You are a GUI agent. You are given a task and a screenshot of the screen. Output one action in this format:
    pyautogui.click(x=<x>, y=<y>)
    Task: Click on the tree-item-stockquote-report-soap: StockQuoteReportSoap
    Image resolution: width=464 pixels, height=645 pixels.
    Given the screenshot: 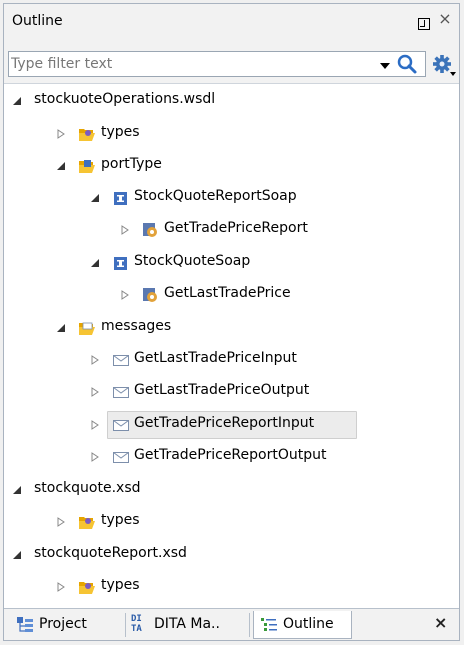 What is the action you would take?
    pyautogui.click(x=231, y=197)
    